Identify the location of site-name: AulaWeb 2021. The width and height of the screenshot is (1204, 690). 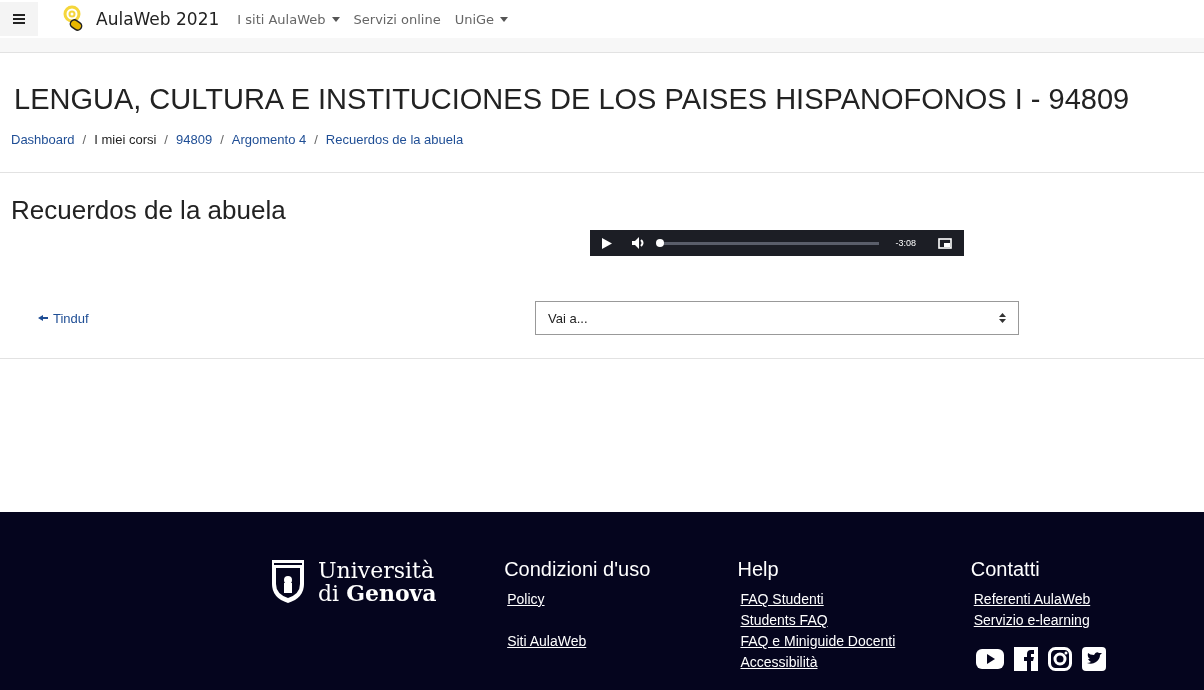
(158, 19).